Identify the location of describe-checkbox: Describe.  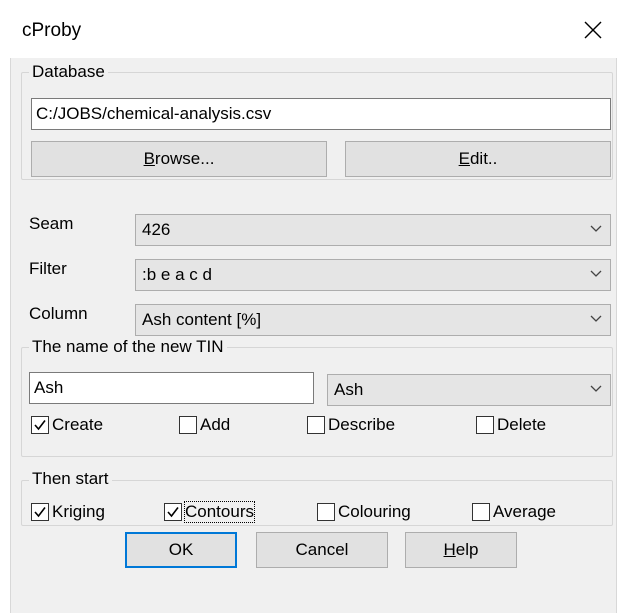
(351, 425).